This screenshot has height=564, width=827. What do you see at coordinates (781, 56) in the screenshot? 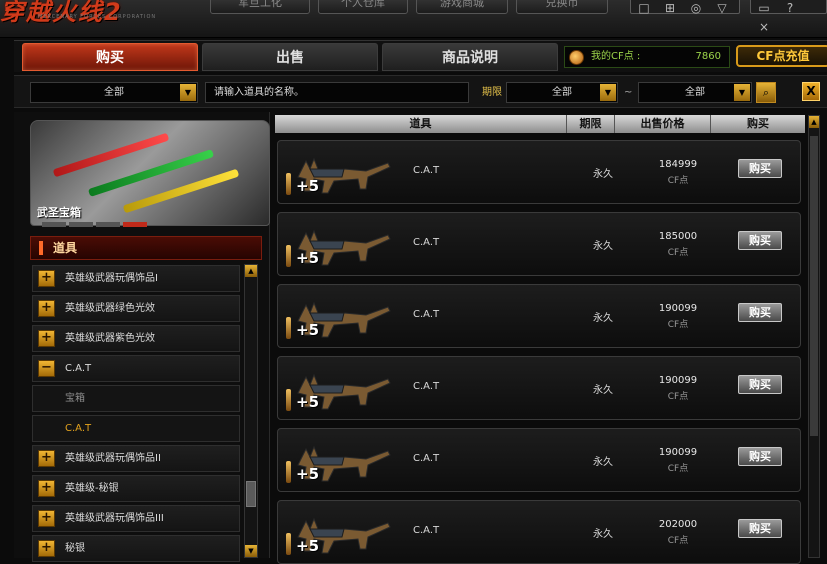
I see `recharge-button: CF点充值` at bounding box center [781, 56].